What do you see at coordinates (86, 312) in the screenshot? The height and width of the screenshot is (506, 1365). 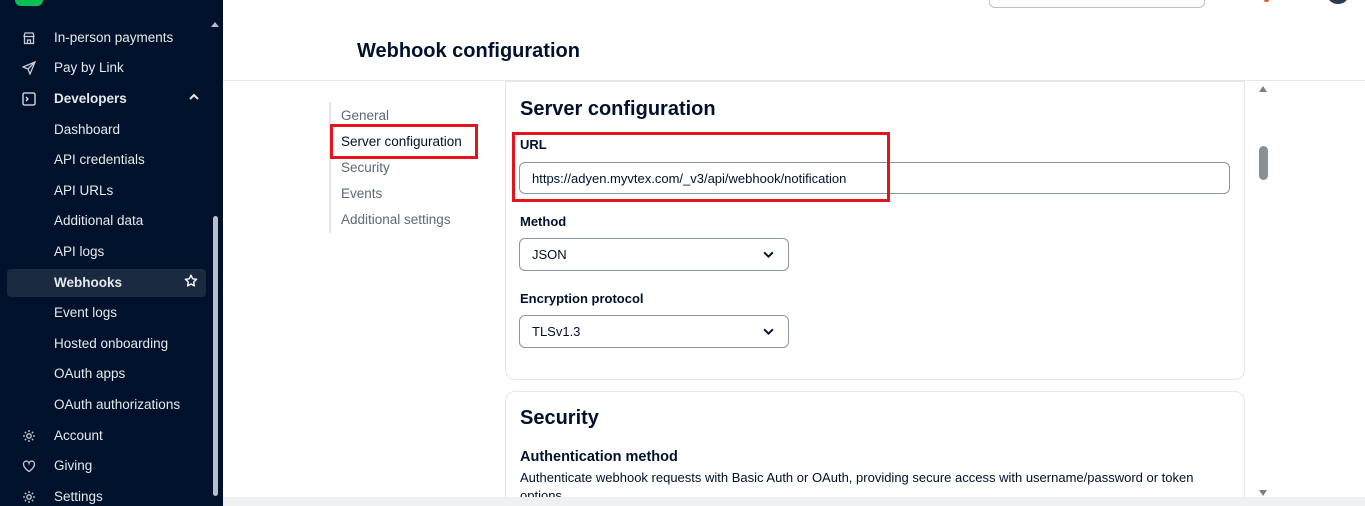 I see `sidebar-item-label: Event logs` at bounding box center [86, 312].